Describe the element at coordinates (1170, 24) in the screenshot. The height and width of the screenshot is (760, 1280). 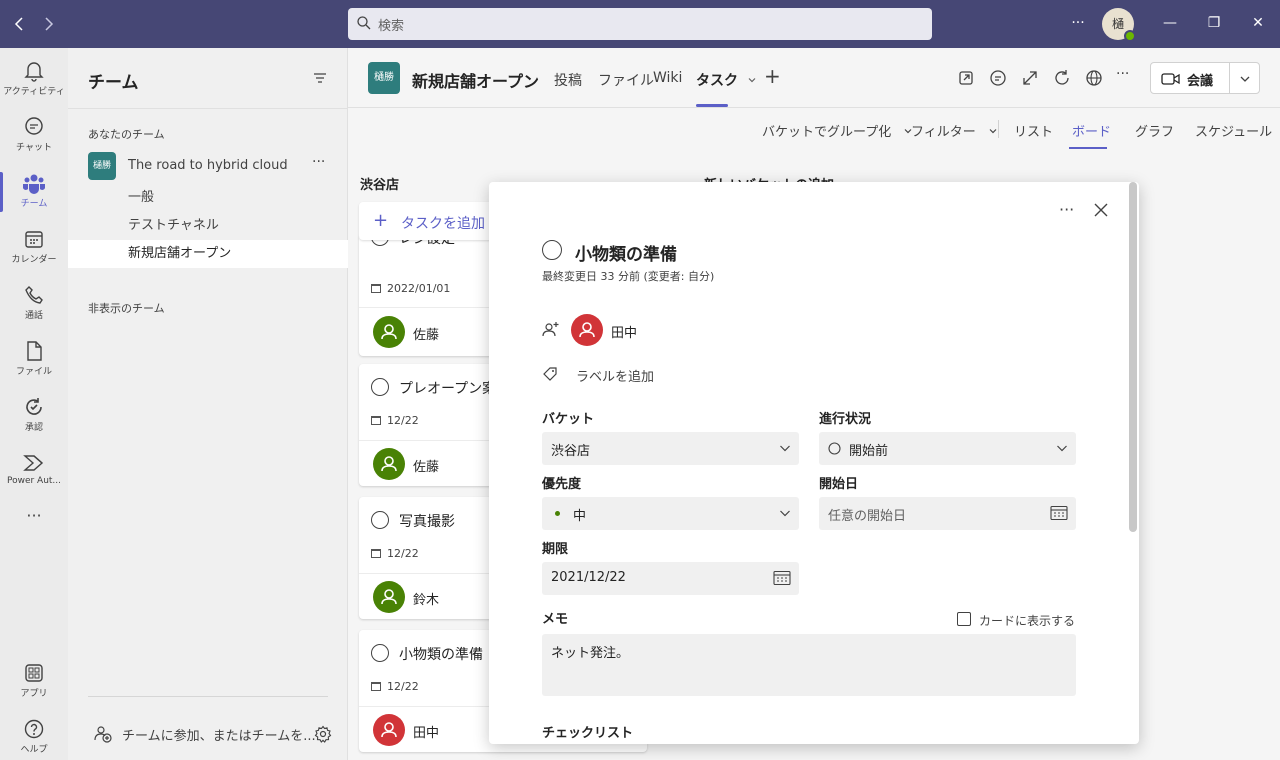
I see `minimize-button: —` at that location.